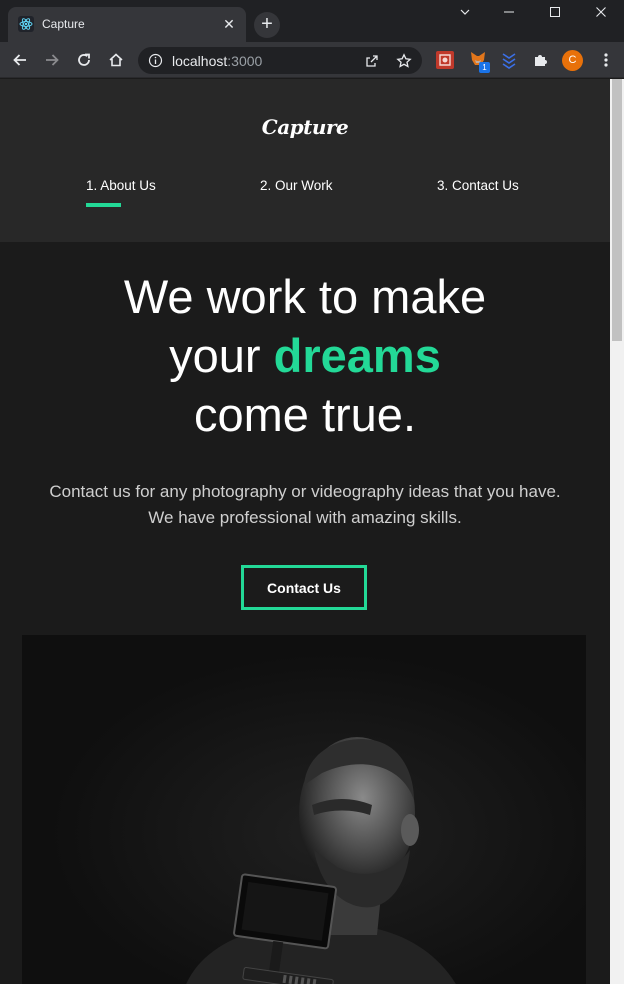  I want to click on tab-search-button, so click(465, 12).